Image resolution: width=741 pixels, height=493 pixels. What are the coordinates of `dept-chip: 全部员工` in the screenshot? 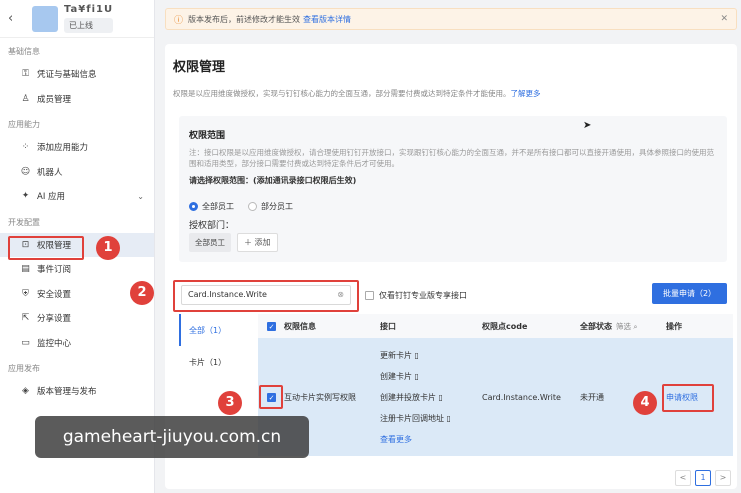 It's located at (210, 242).